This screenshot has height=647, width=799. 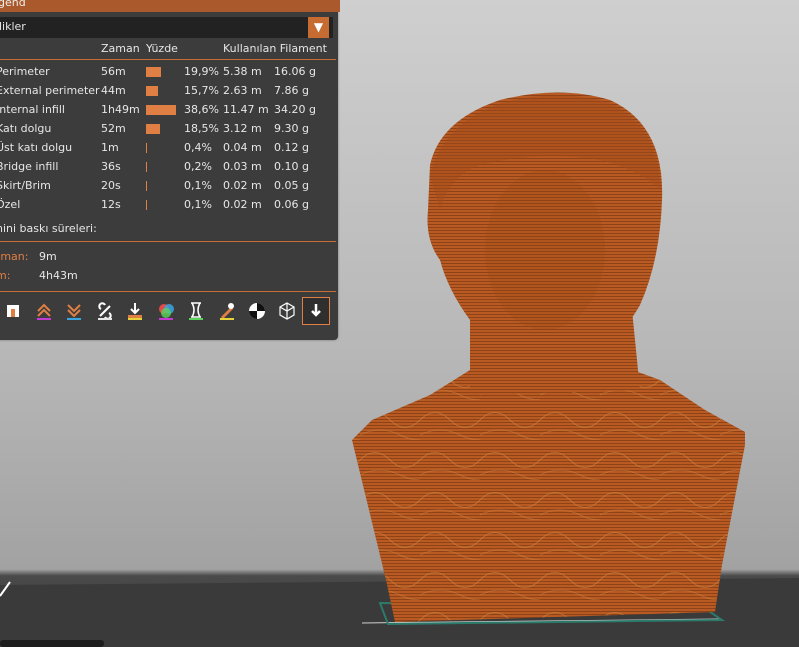 What do you see at coordinates (291, 204) in the screenshot?
I see `feature-weight: 0.06 g` at bounding box center [291, 204].